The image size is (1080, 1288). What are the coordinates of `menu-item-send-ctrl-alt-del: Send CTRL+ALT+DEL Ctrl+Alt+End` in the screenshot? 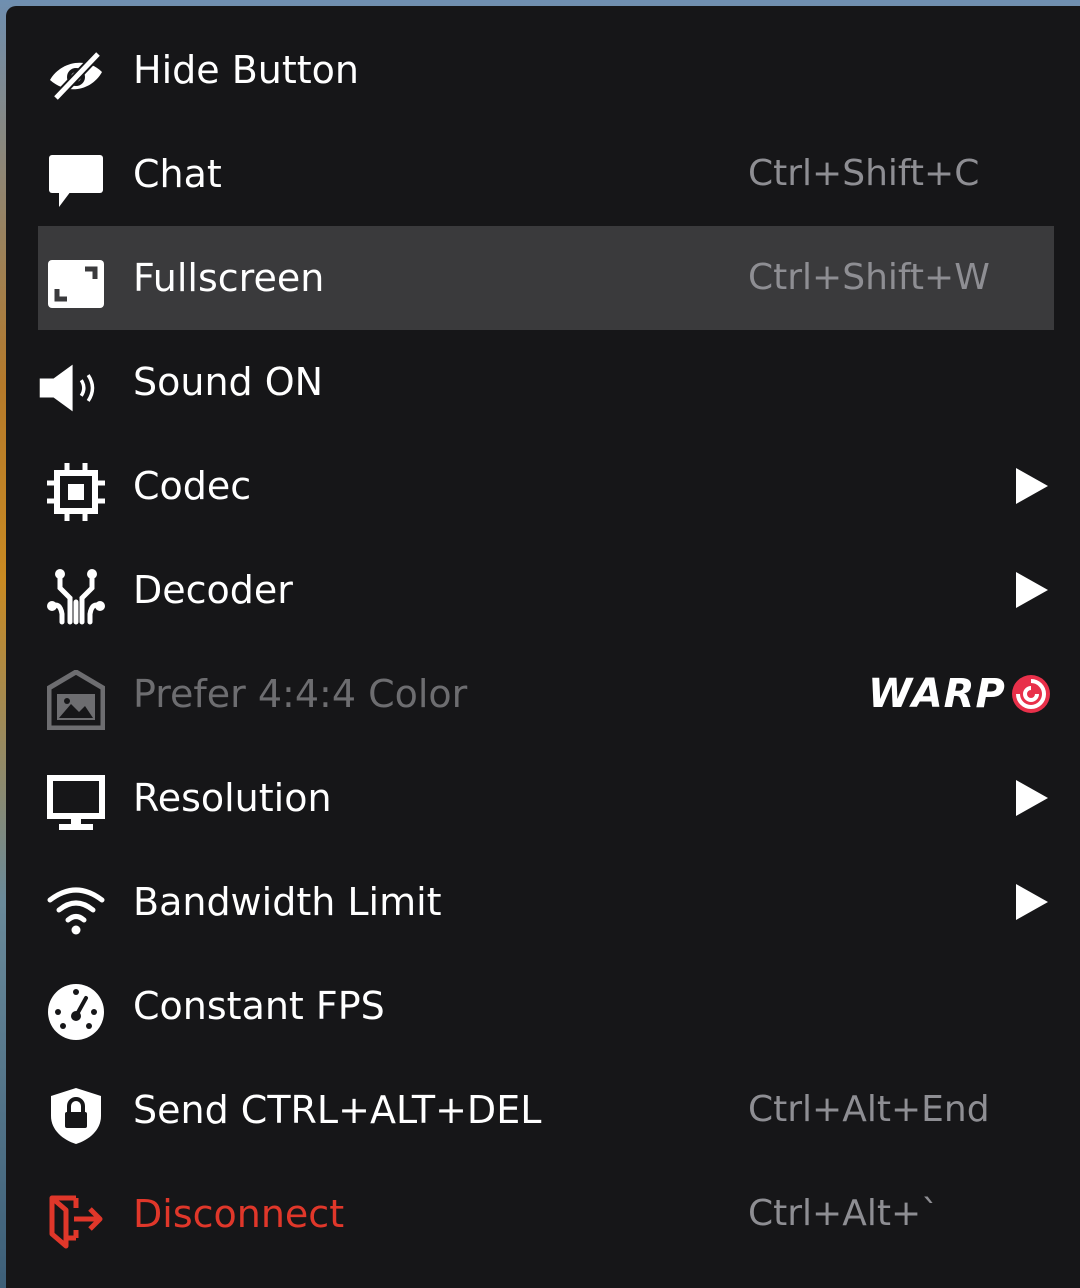 It's located at (546, 1110).